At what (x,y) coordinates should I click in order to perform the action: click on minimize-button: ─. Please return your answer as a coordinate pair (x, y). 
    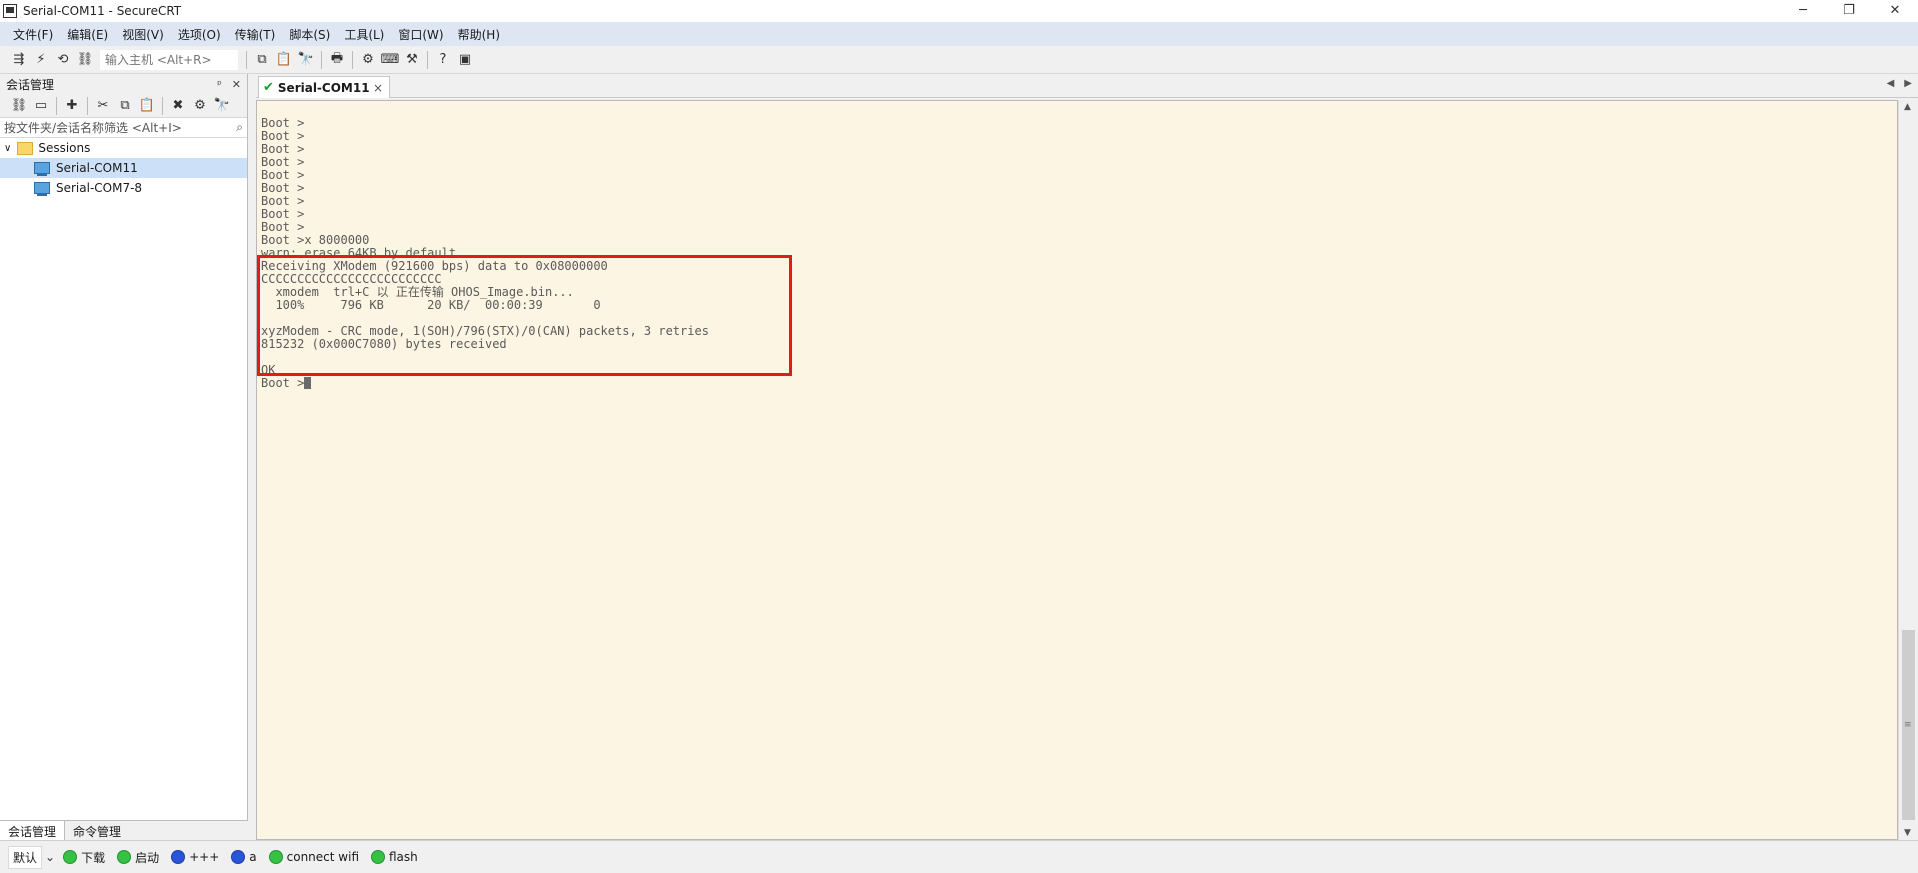
    Looking at the image, I should click on (1803, 11).